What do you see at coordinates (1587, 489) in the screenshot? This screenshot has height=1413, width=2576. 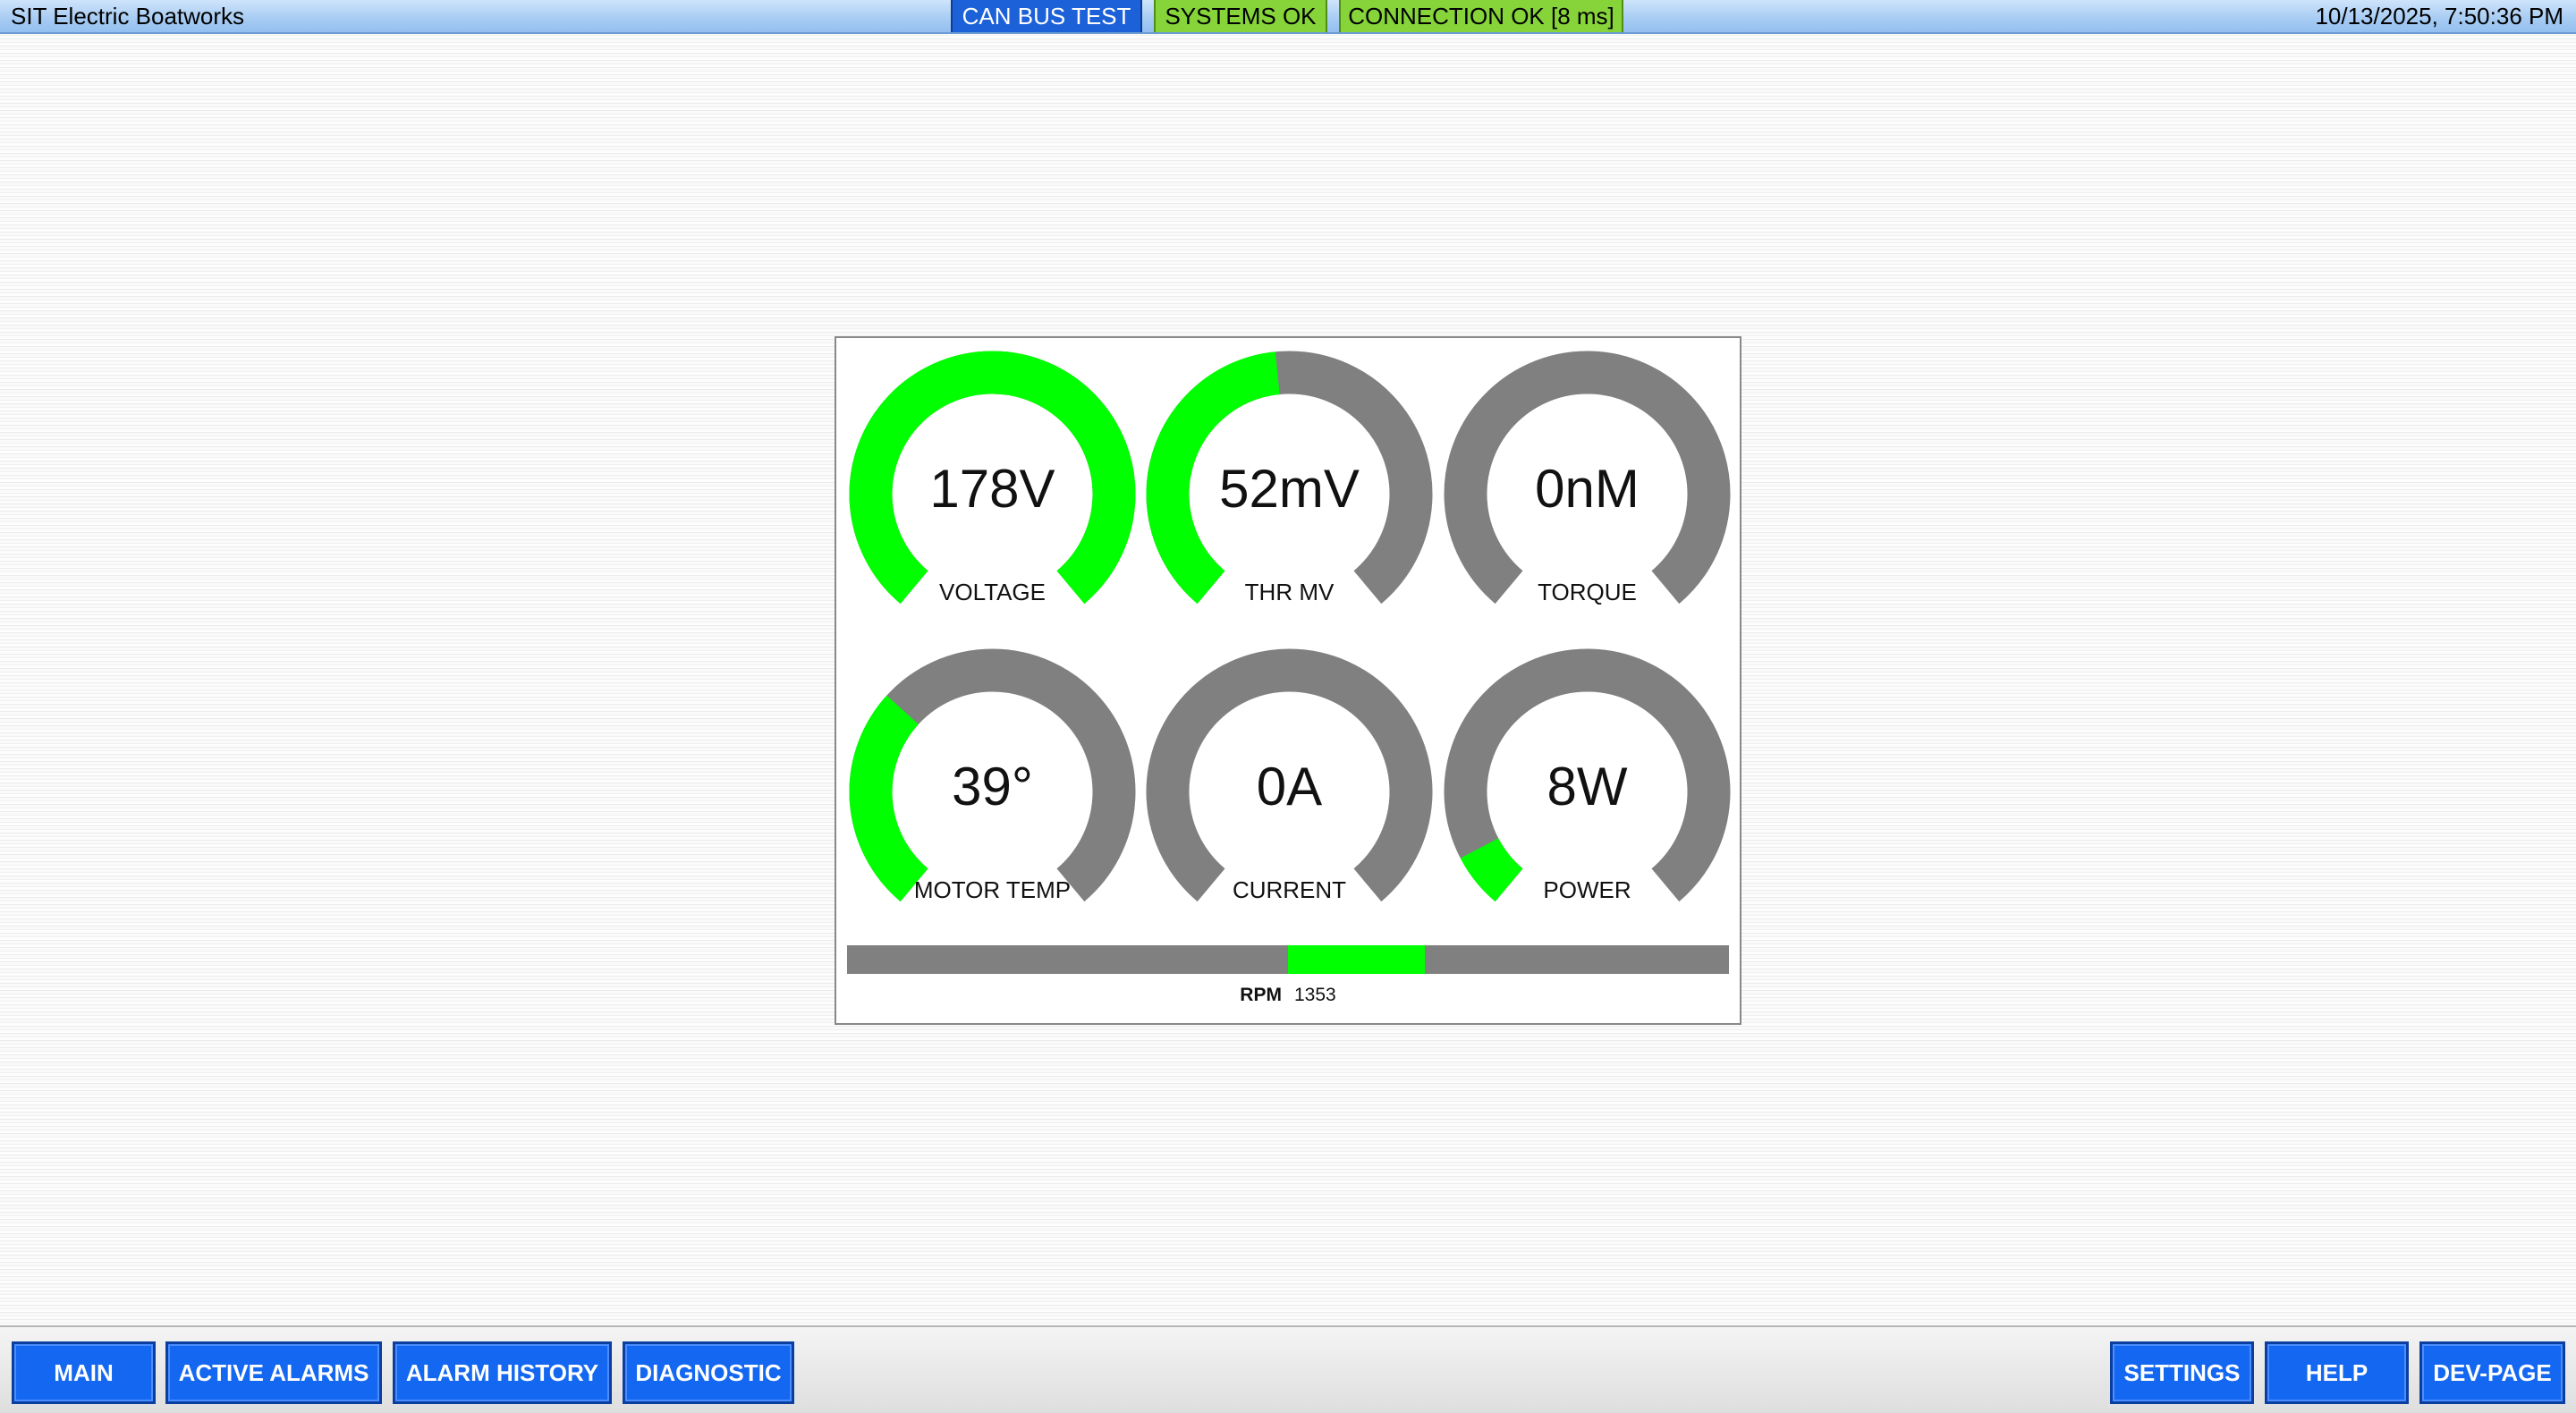 I see `torque-gauge-value: 0nM` at bounding box center [1587, 489].